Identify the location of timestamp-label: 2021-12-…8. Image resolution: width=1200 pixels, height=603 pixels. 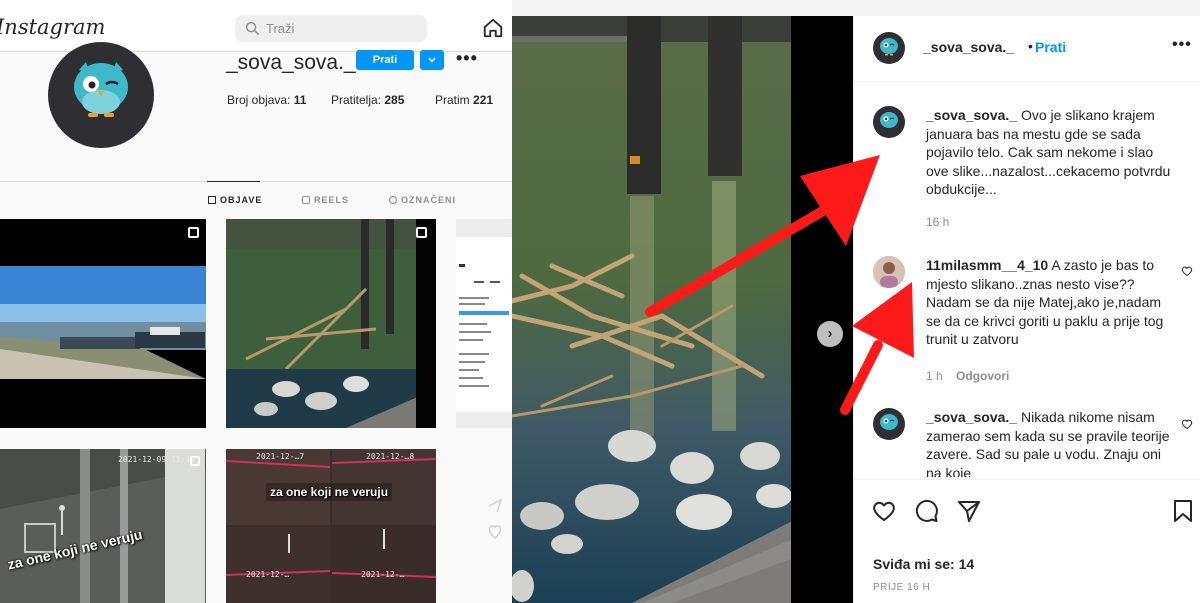
(390, 456).